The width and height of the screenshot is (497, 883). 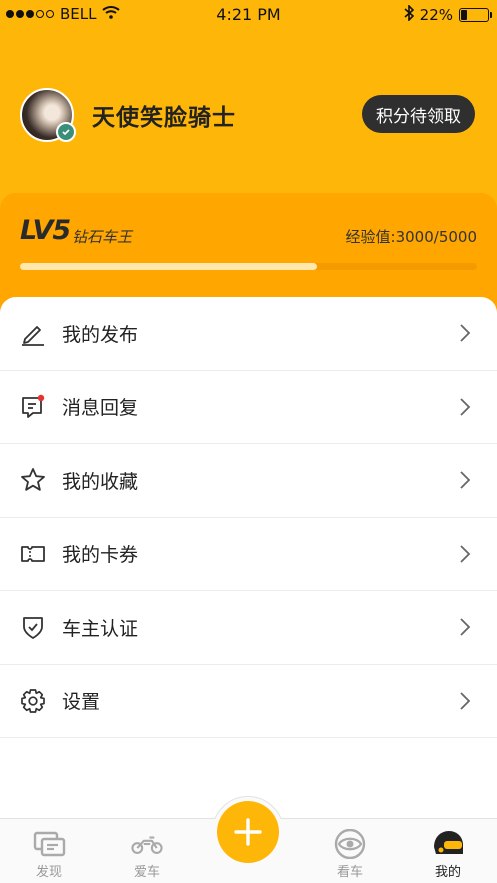 I want to click on menu-item-label: 车主认证, so click(x=100, y=628).